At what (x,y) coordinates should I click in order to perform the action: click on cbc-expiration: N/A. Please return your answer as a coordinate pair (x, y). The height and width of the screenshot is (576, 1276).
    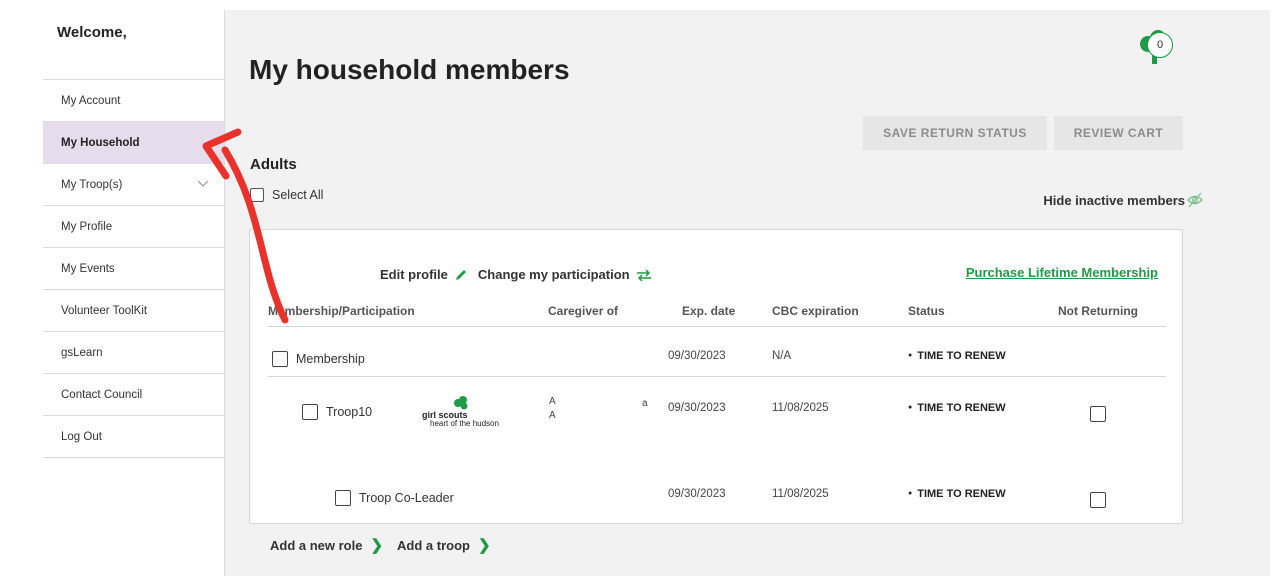
    Looking at the image, I should click on (782, 356).